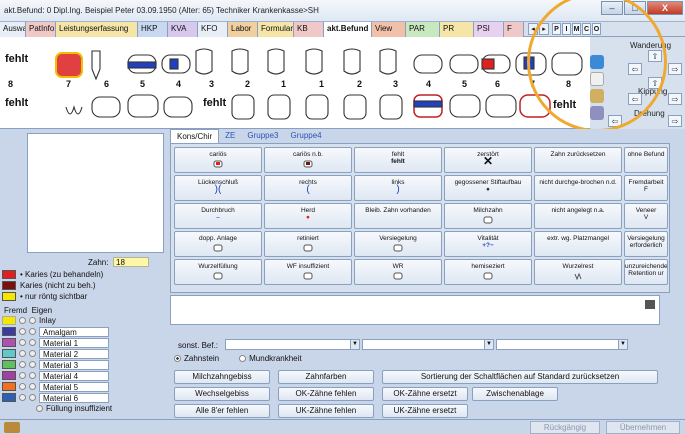 This screenshot has width=685, height=434. Describe the element at coordinates (84, 386) in the screenshot. I see `material-row: Material 5` at that location.